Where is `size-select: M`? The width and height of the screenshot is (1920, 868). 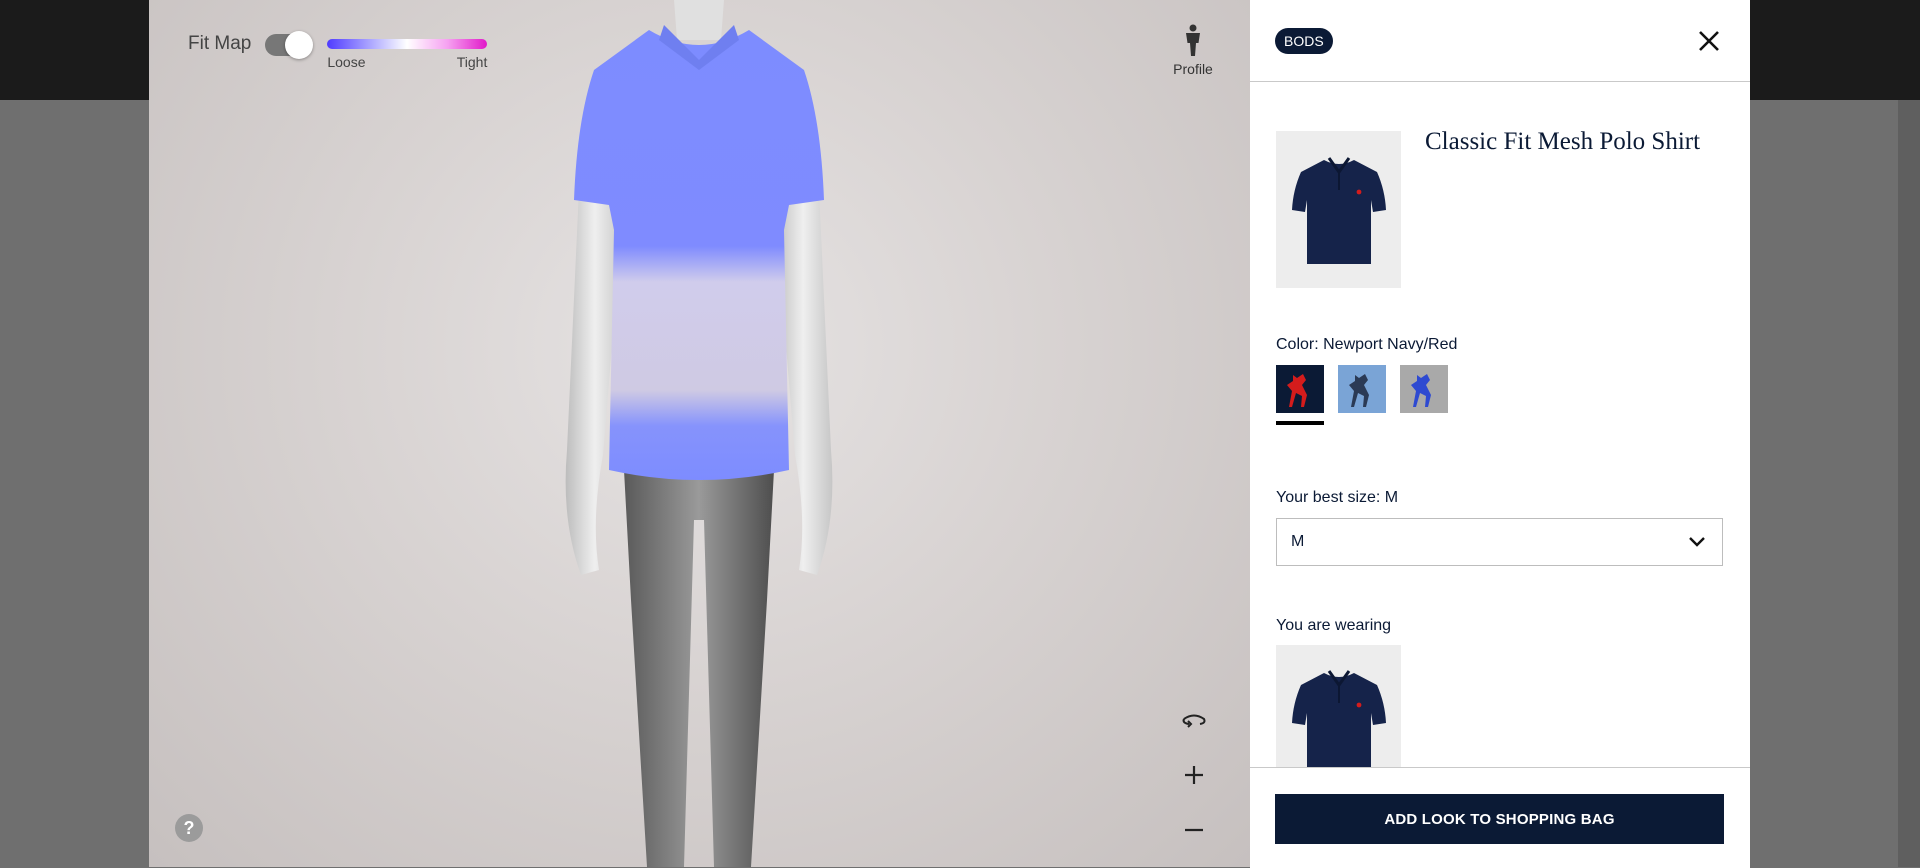 size-select: M is located at coordinates (1499, 542).